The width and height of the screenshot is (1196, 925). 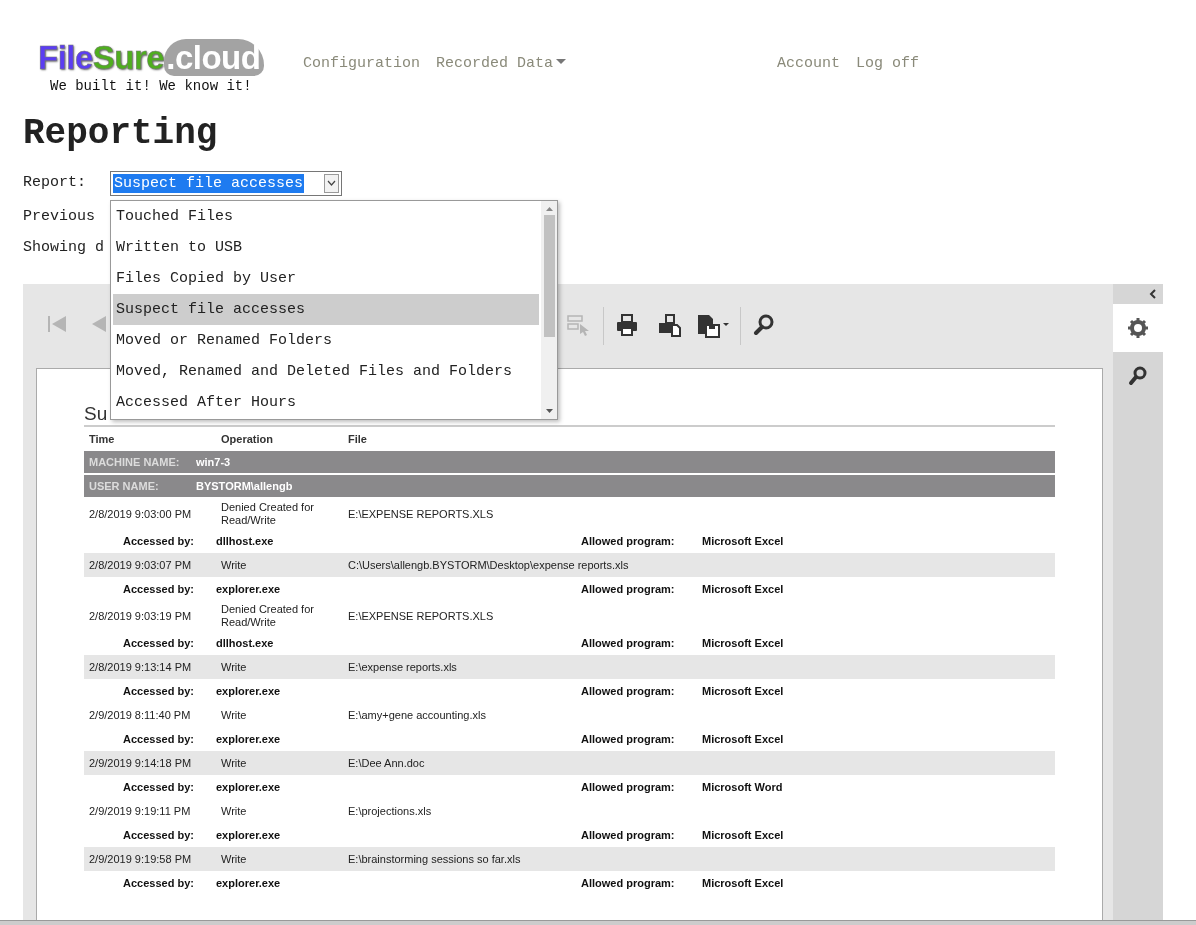 I want to click on table-cell: E:\Dee Ann.doc, so click(x=386, y=762).